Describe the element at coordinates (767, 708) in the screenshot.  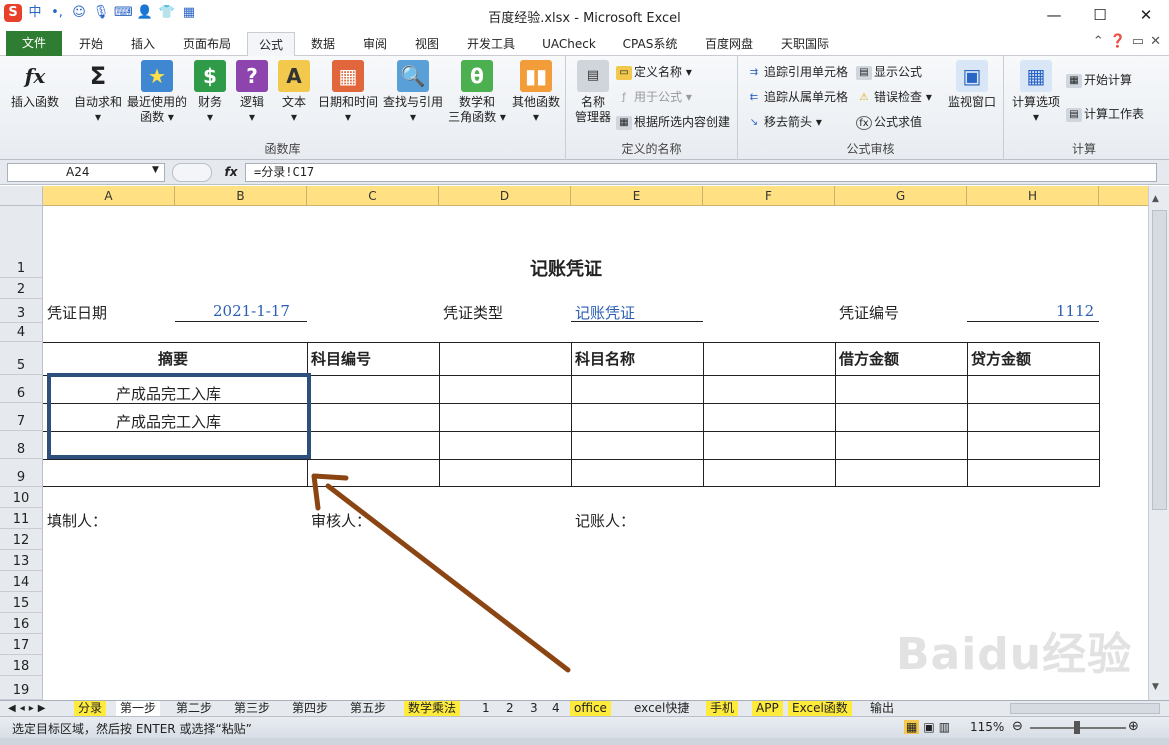
I see `sheet-tab-app: APP` at that location.